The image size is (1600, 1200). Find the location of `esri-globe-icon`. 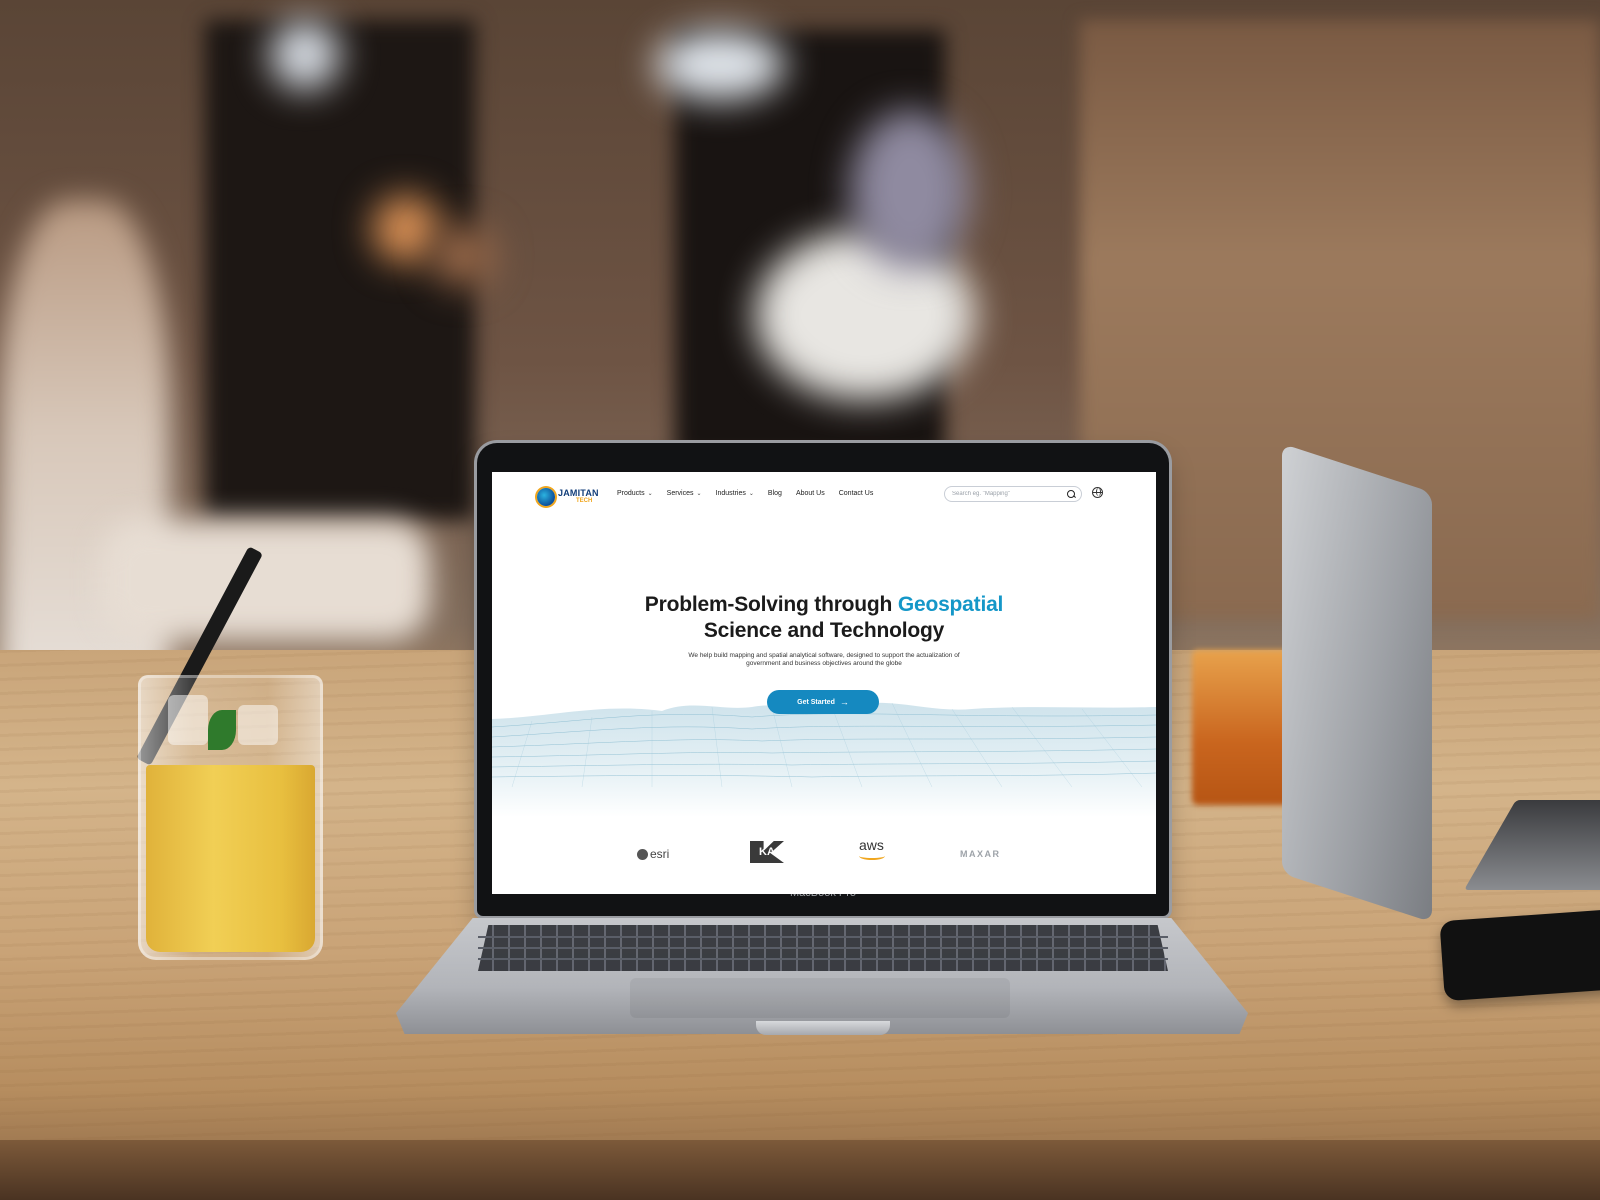

esri-globe-icon is located at coordinates (642, 854).